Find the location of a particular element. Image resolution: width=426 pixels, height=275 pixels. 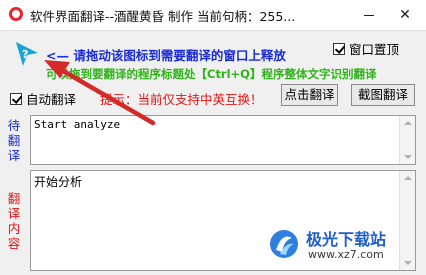

source-text: Start analyze is located at coordinates (77, 124).